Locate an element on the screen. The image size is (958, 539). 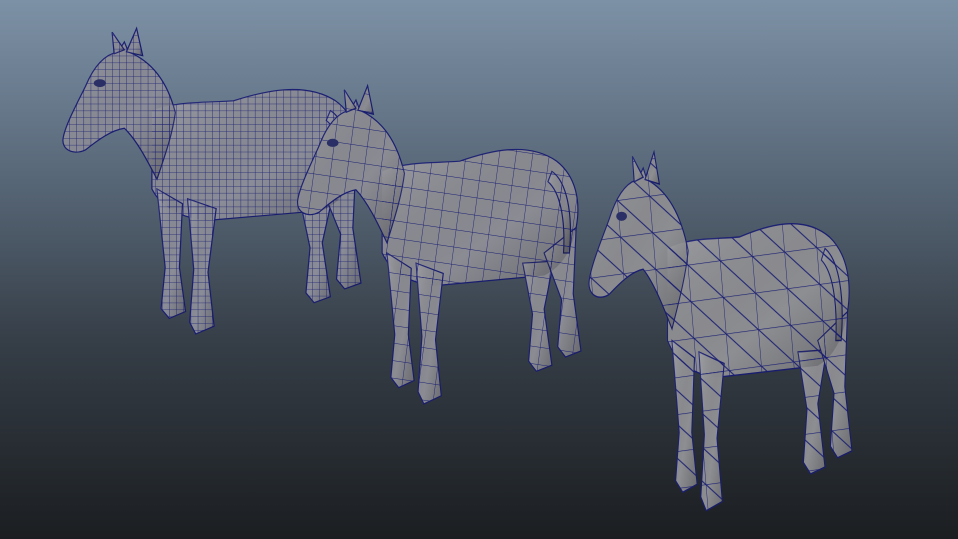
horse-low-poly-eye is located at coordinates (621, 216).